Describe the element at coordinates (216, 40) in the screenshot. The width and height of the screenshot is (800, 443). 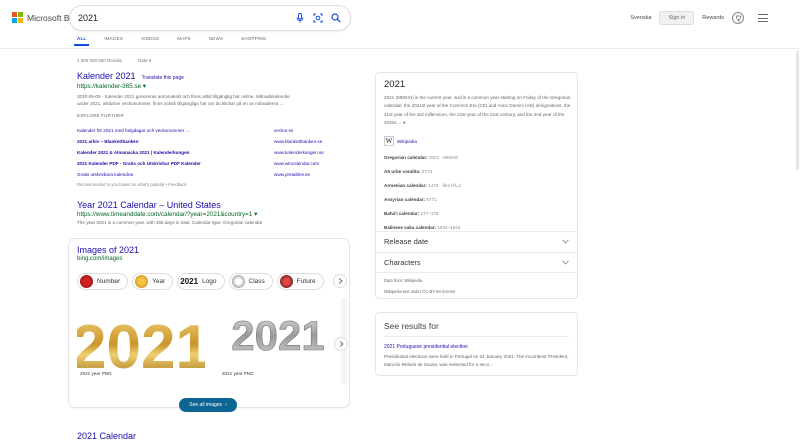
I see `tab-news: NEWS` at that location.